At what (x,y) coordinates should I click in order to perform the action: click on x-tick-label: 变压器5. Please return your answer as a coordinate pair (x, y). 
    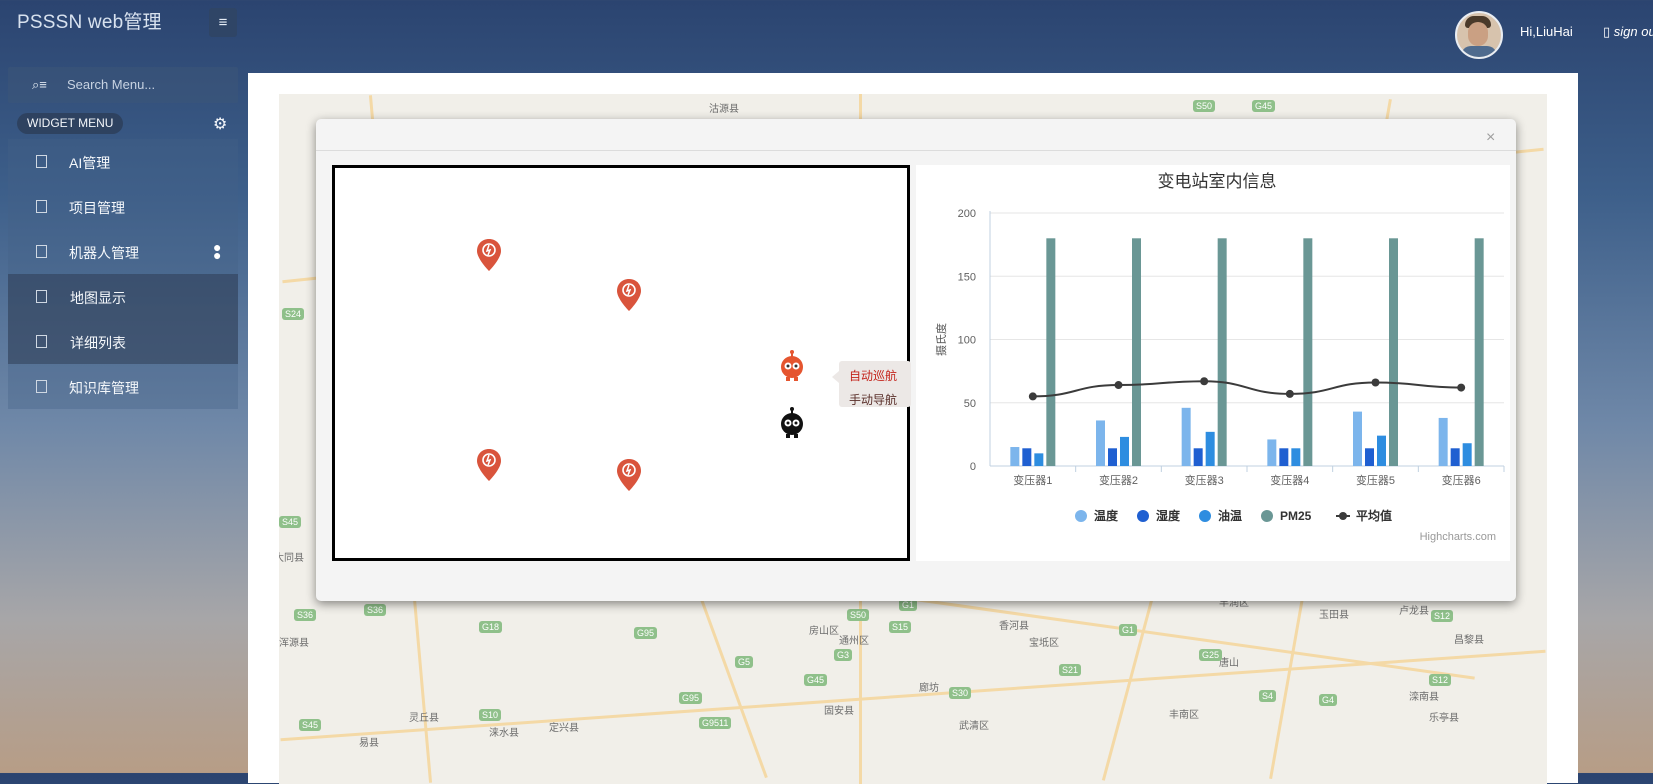
    Looking at the image, I should click on (1375, 480).